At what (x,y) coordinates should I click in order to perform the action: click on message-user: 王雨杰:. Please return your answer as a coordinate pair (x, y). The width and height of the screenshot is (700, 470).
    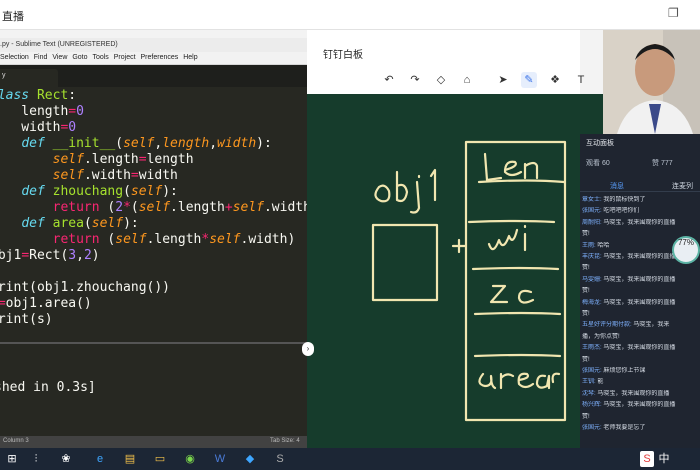
    Looking at the image, I should click on (592, 348).